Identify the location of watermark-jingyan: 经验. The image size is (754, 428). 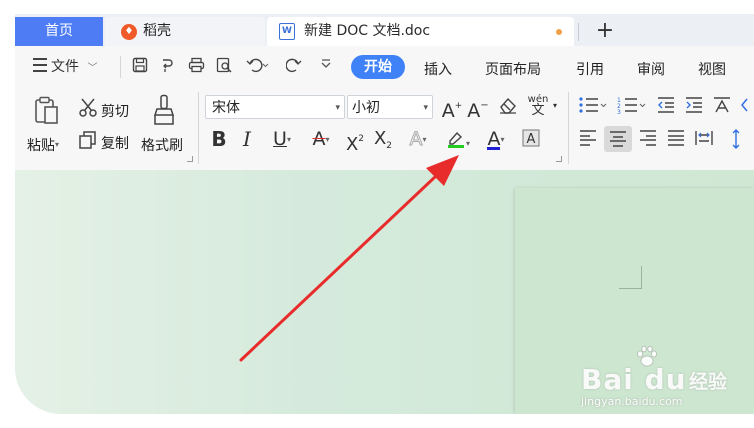
(708, 382).